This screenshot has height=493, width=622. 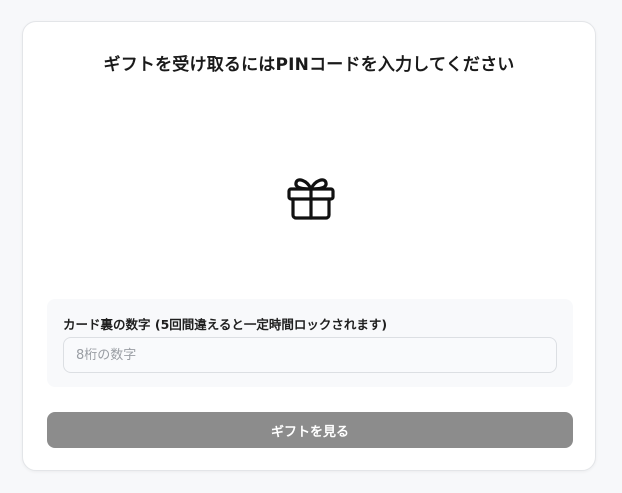 I want to click on view-gift-button: ギフトを見る, so click(x=310, y=430).